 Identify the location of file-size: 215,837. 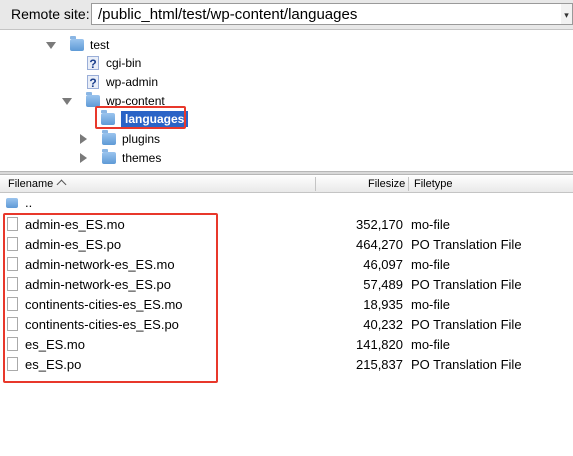
(379, 364).